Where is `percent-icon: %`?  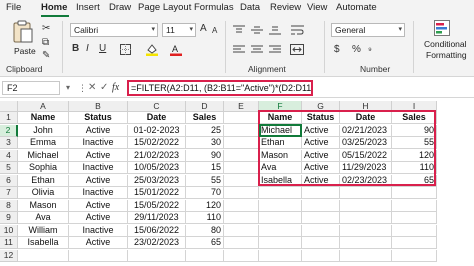 percent-icon: % is located at coordinates (356, 50).